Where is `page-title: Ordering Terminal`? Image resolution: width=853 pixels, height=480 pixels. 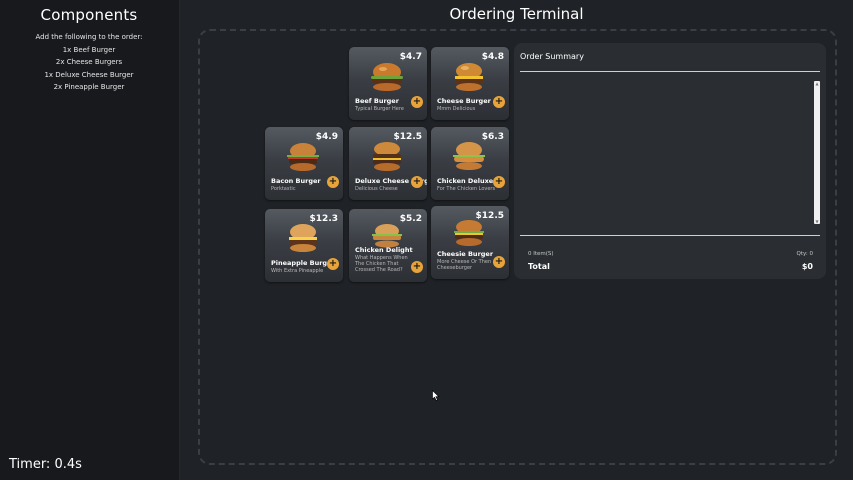 page-title: Ordering Terminal is located at coordinates (516, 14).